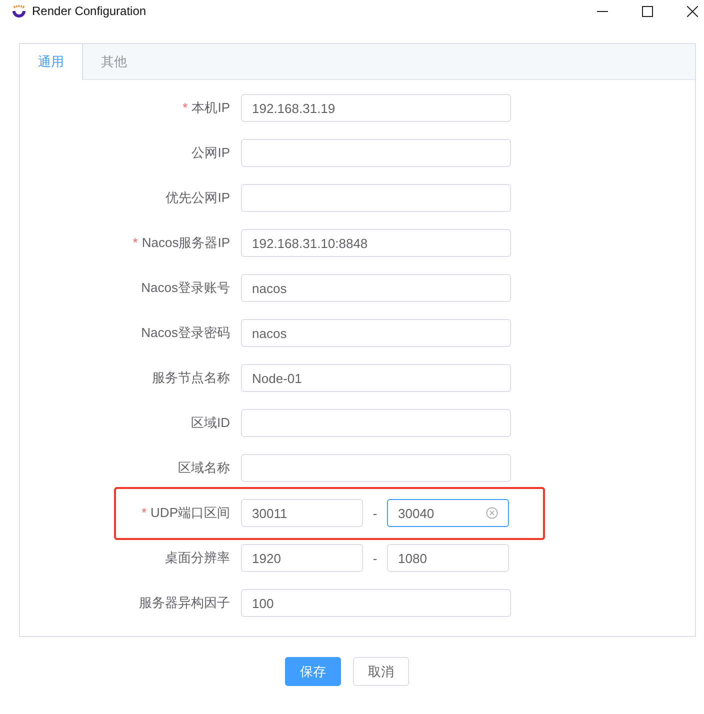 The image size is (704, 714). What do you see at coordinates (376, 108) in the screenshot?
I see `input-field: 192.168.31.19` at bounding box center [376, 108].